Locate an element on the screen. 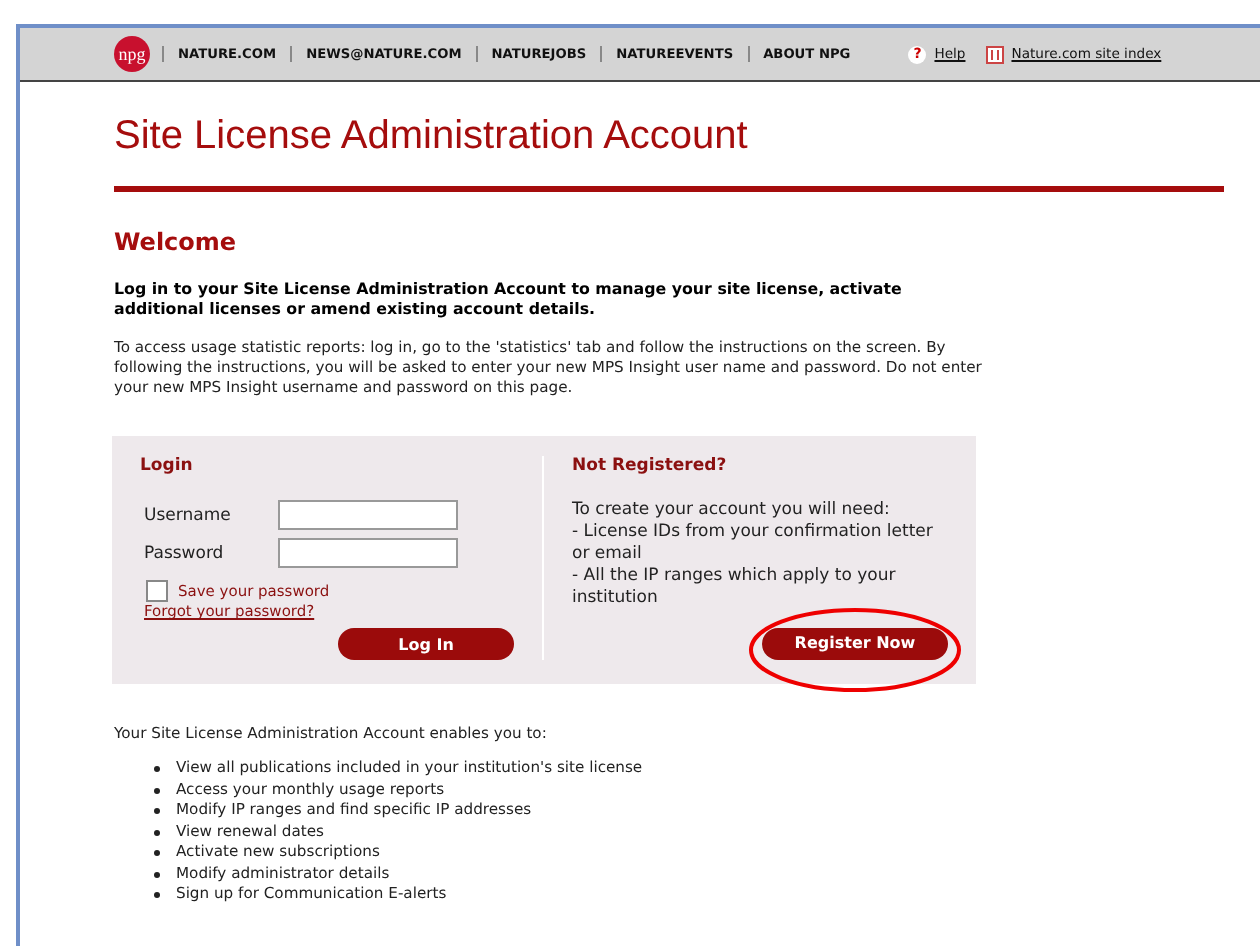 Image resolution: width=1260 pixels, height=946 pixels. document-icon is located at coordinates (994, 54).